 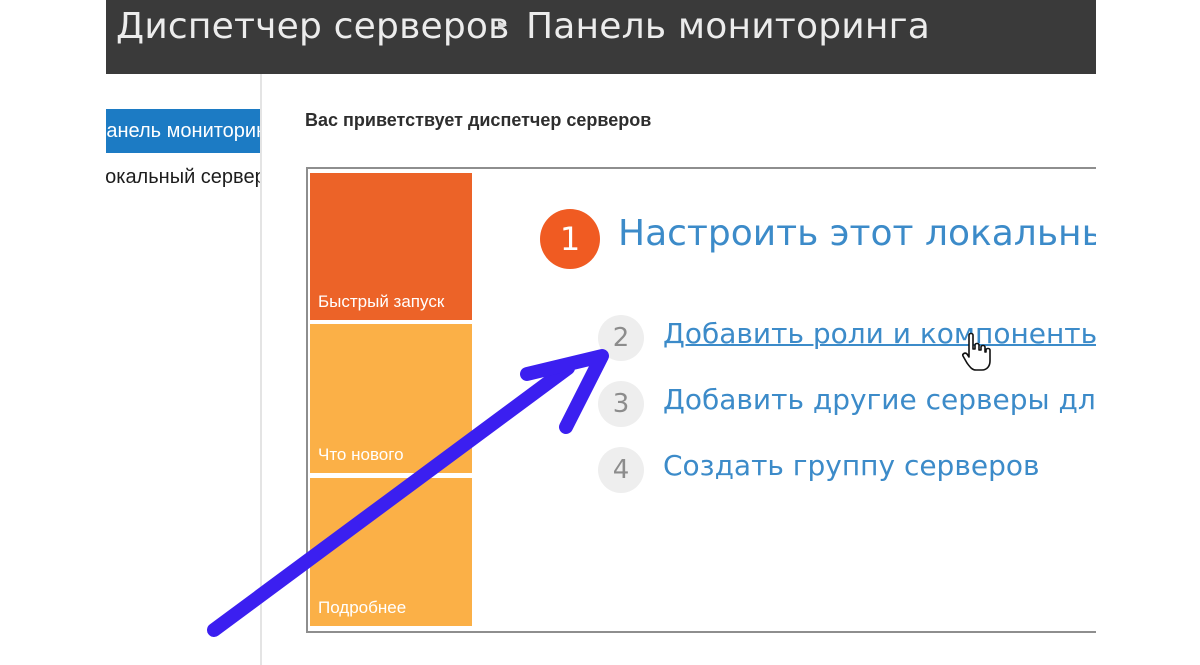 I want to click on step-number-1: 1, so click(x=570, y=239).